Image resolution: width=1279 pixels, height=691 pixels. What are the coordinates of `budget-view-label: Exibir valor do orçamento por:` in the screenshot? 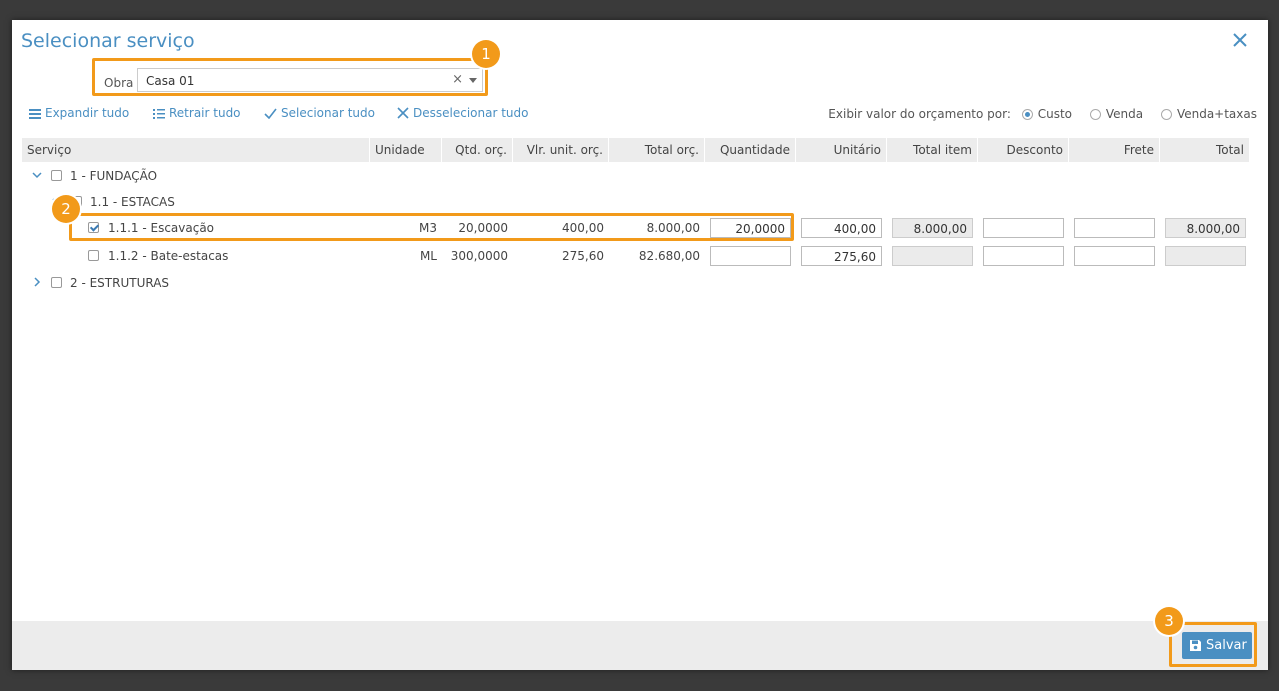 It's located at (919, 114).